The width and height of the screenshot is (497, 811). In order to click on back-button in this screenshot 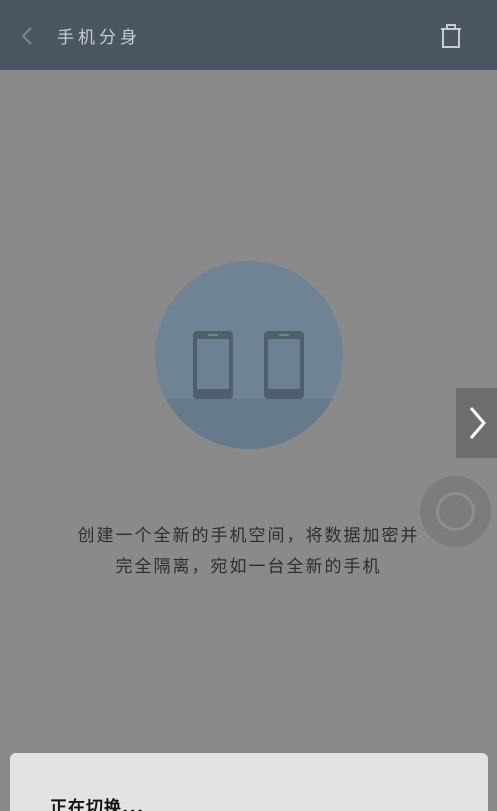, I will do `click(28, 36)`.